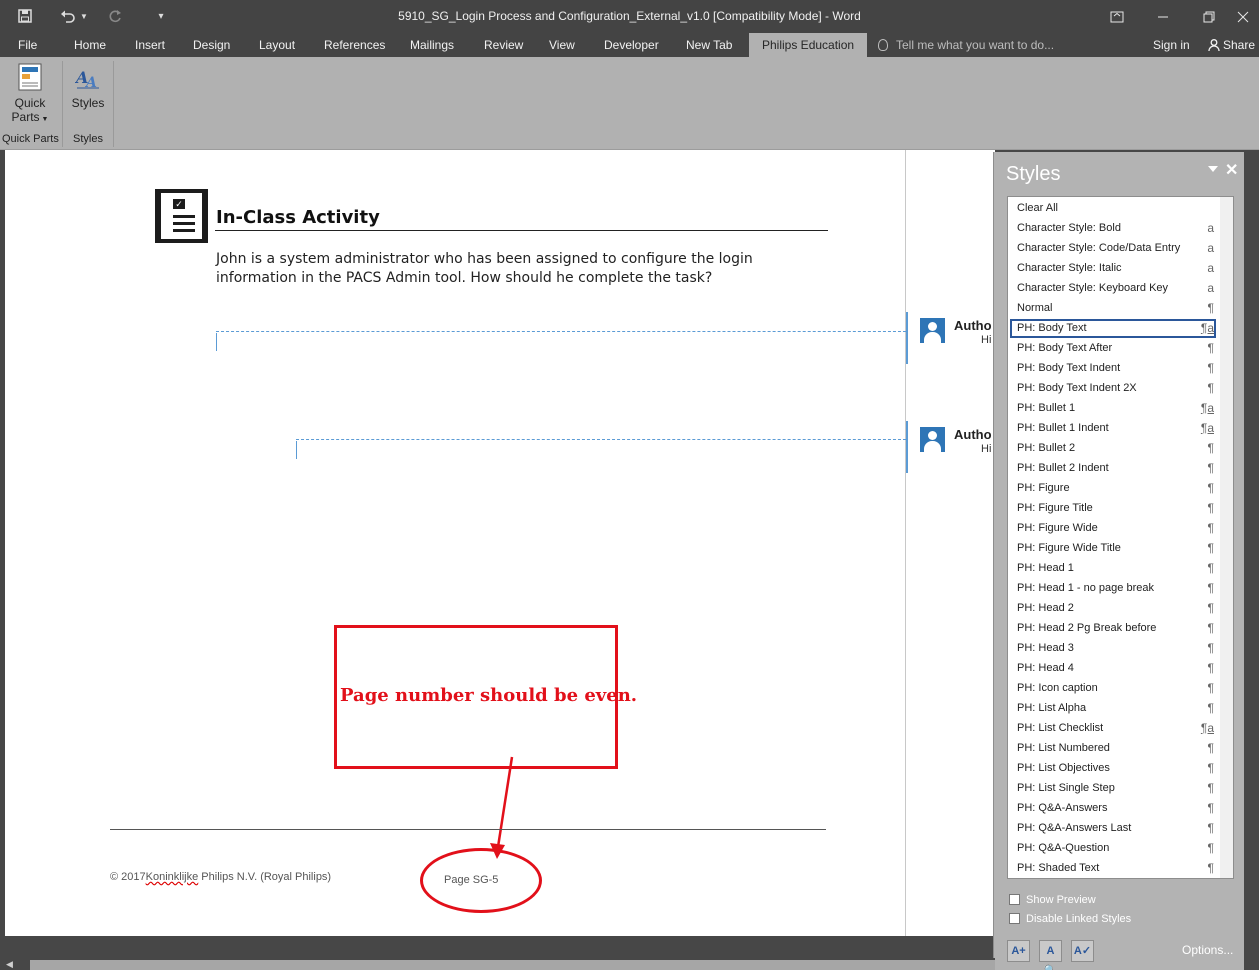 Image resolution: width=1259 pixels, height=970 pixels. What do you see at coordinates (1113, 288) in the screenshot?
I see `style-list-item: Character Style: Keyboard Key a` at bounding box center [1113, 288].